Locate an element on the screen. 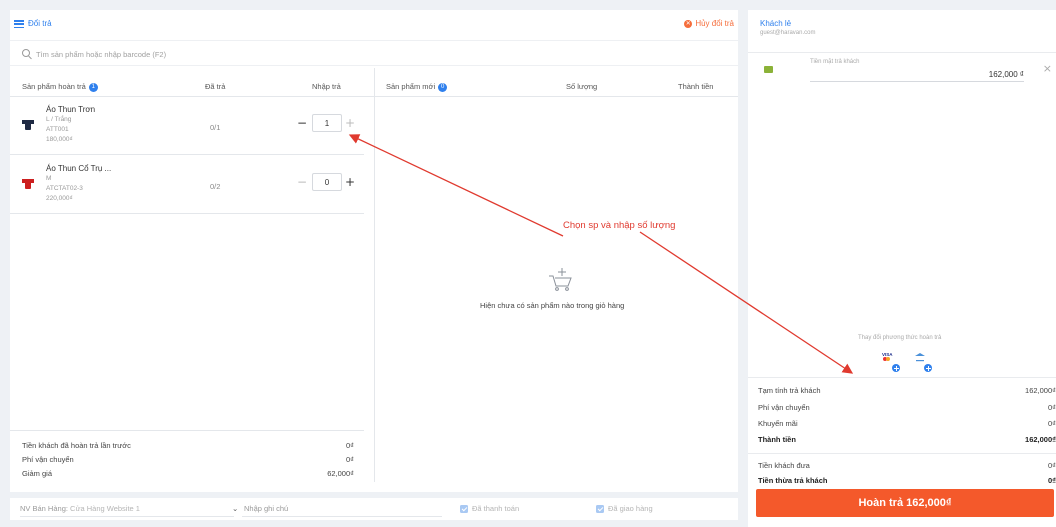 This screenshot has width=1056, height=527. add-bank-icon is located at coordinates (928, 368).